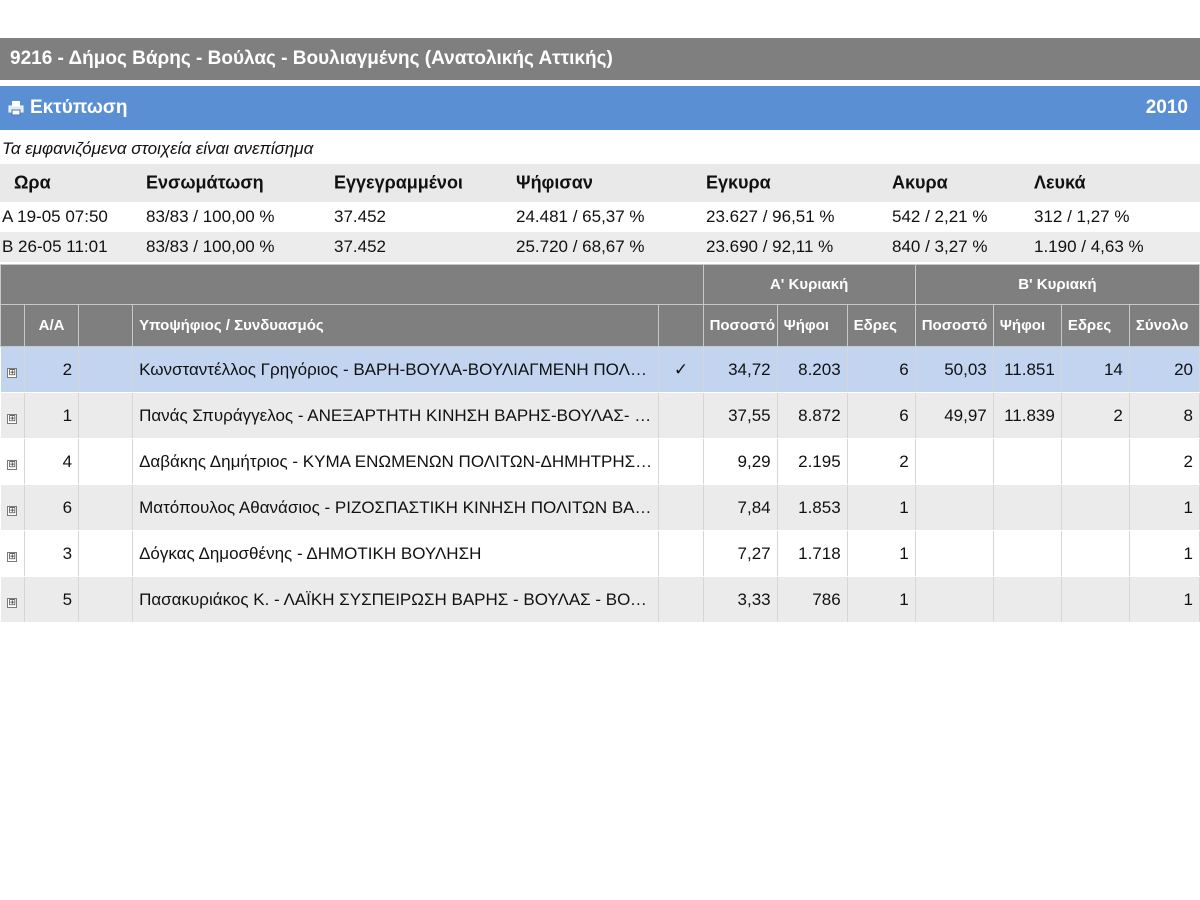 Image resolution: width=1200 pixels, height=900 pixels. Describe the element at coordinates (1082, 216) in the screenshot. I see `turnout-blank: 312 / 1,27 %` at that location.